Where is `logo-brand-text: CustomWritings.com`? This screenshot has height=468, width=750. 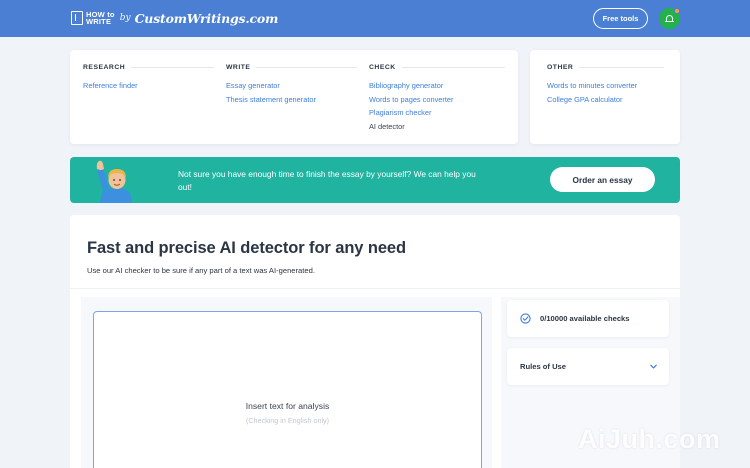 logo-brand-text: CustomWritings.com is located at coordinates (206, 18).